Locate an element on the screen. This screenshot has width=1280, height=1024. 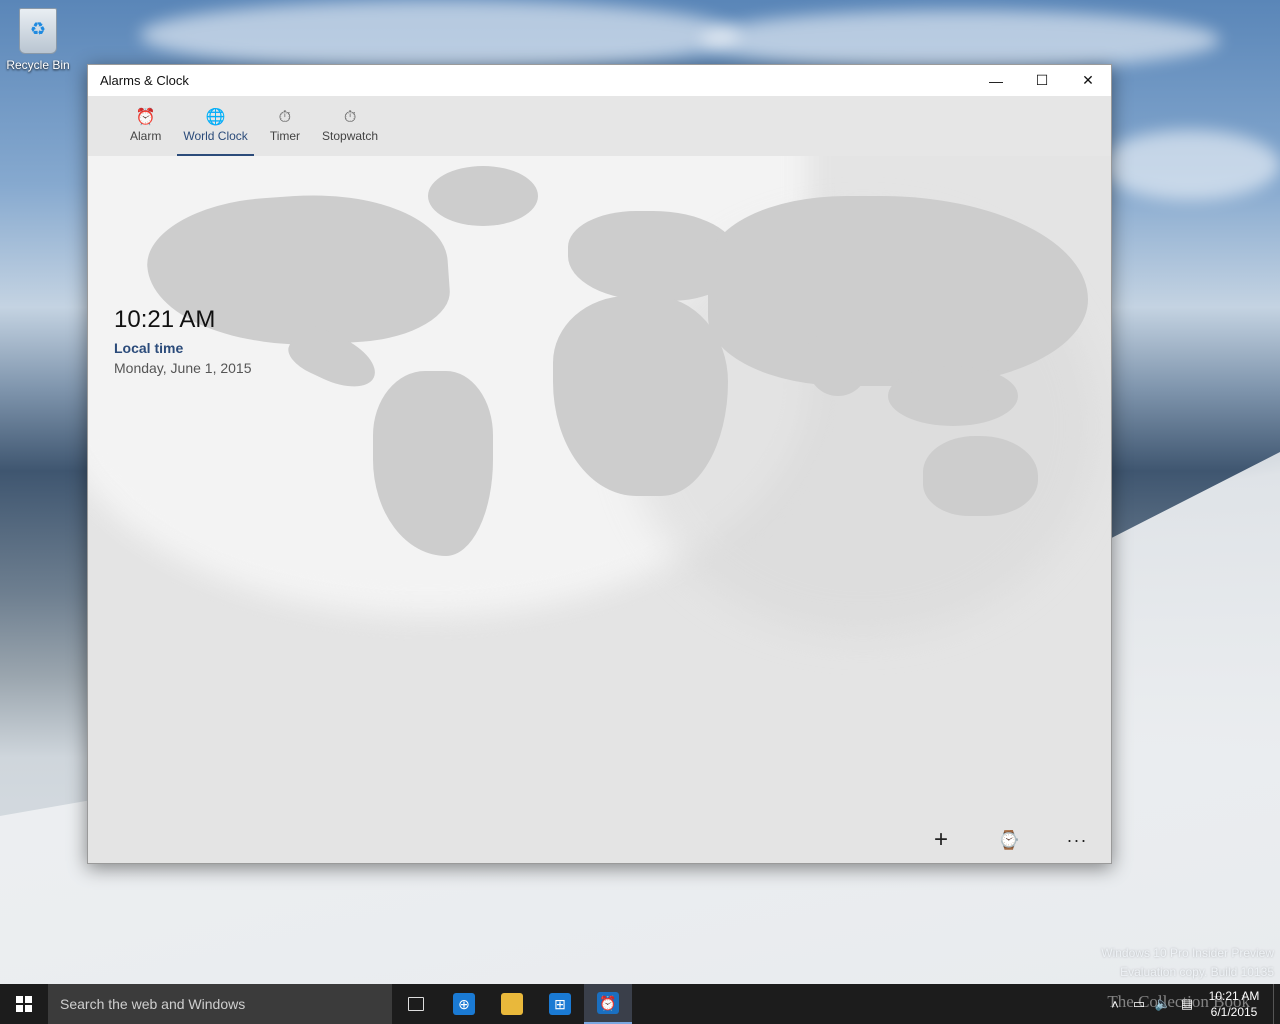
system-tray: ˄ ▭ 🔈 ▤ 10:21 AM 6/1/2015 is located at coordinates (1191, 1004).